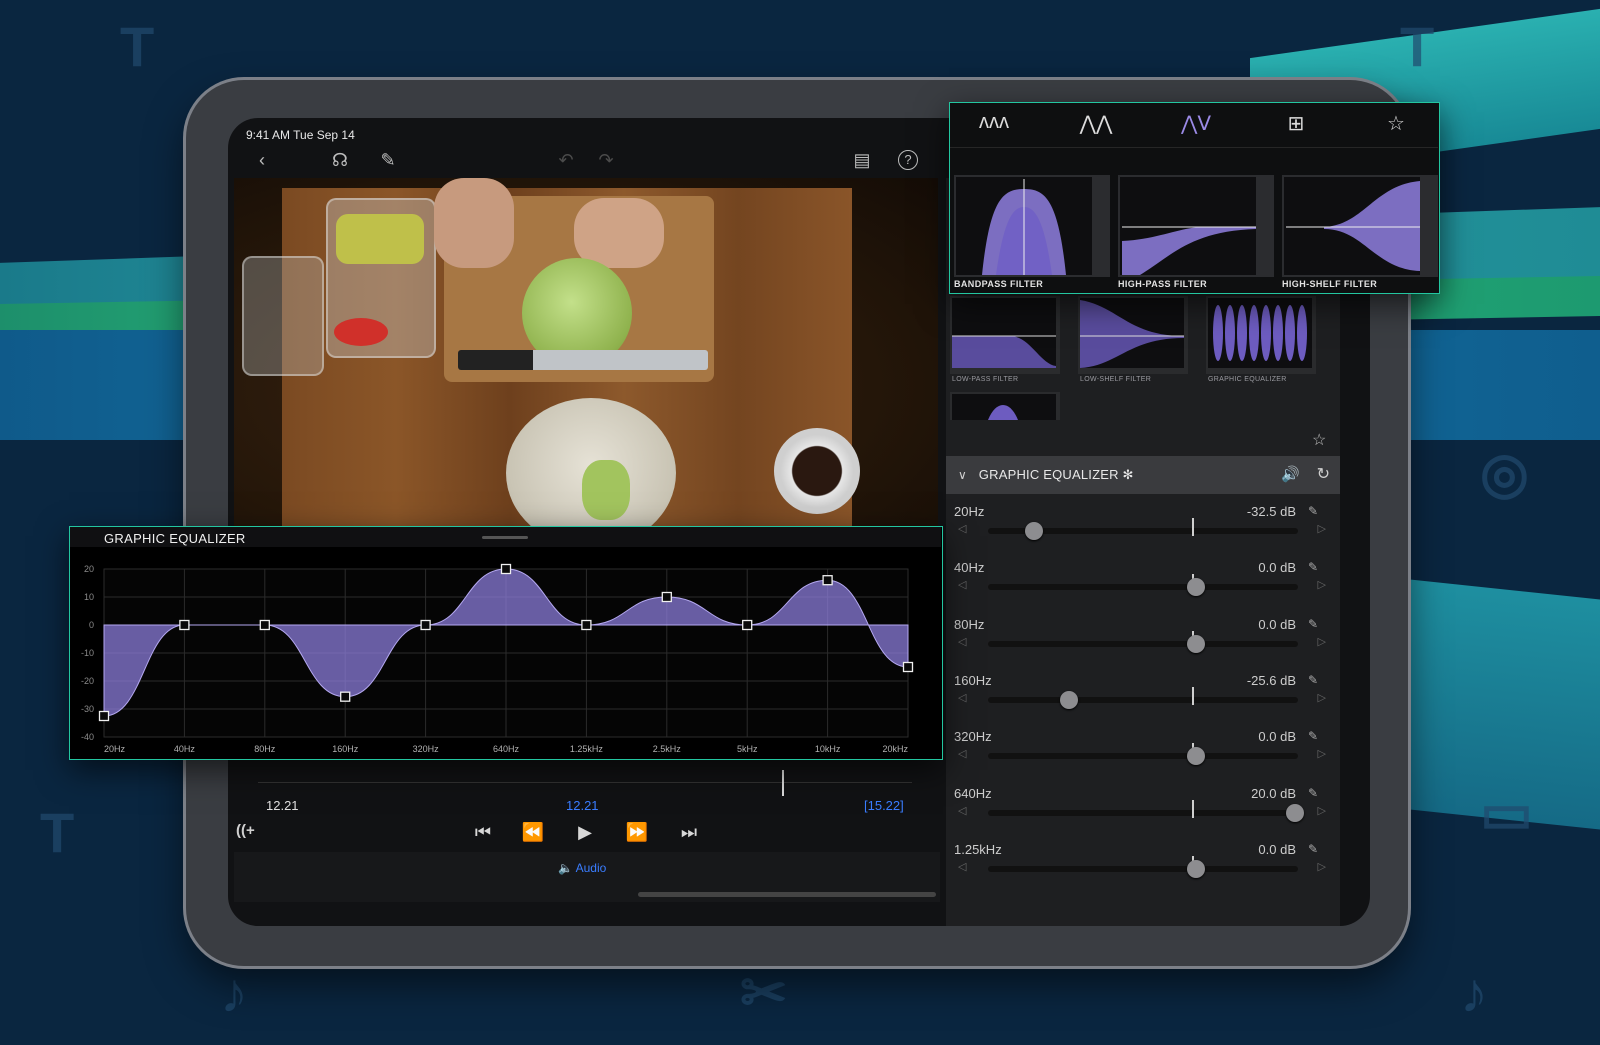 Image resolution: width=1600 pixels, height=1045 pixels. I want to click on timeline-ruler, so click(585, 782).